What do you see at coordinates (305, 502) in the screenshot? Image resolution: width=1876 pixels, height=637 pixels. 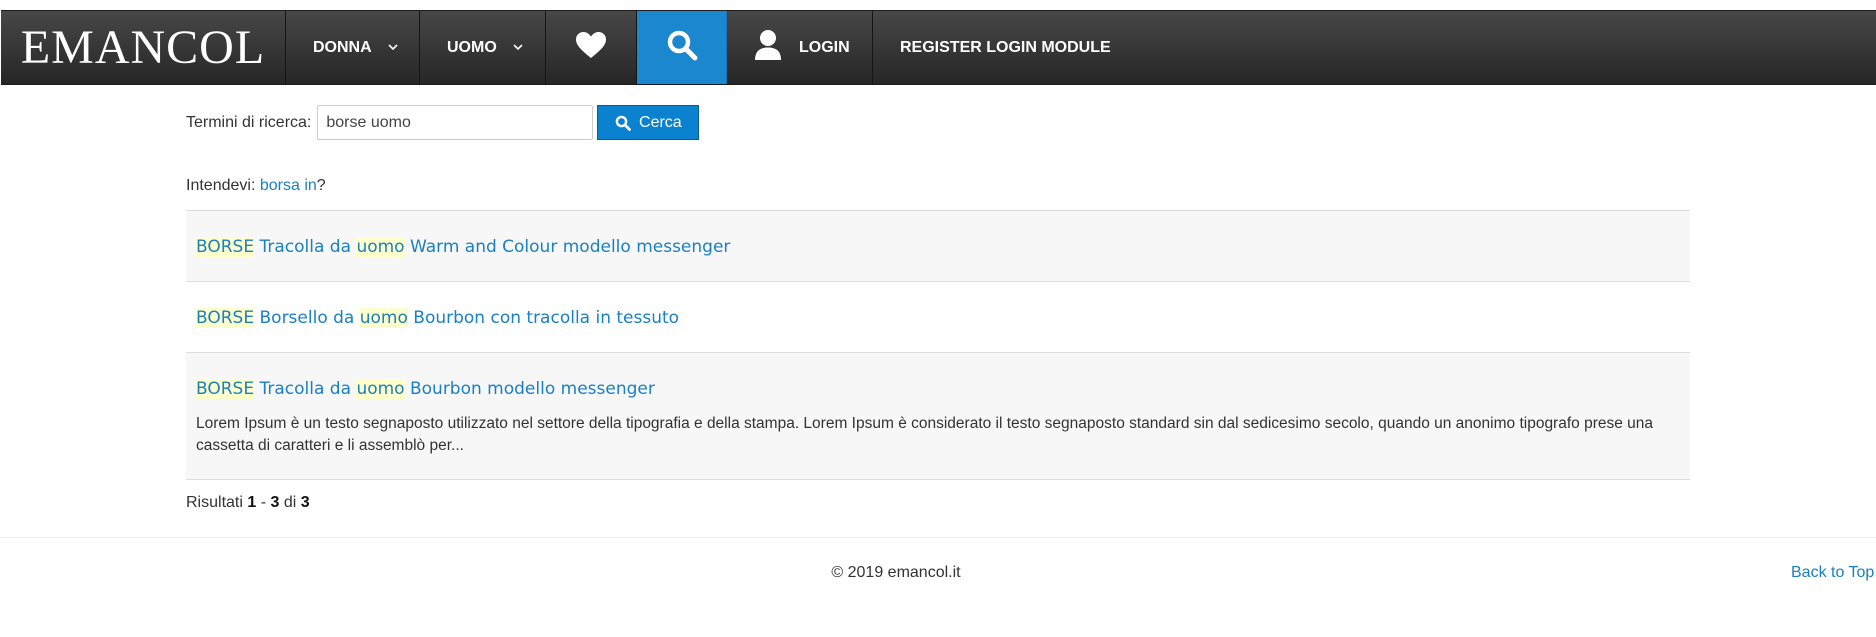 I see `results-total: 3` at bounding box center [305, 502].